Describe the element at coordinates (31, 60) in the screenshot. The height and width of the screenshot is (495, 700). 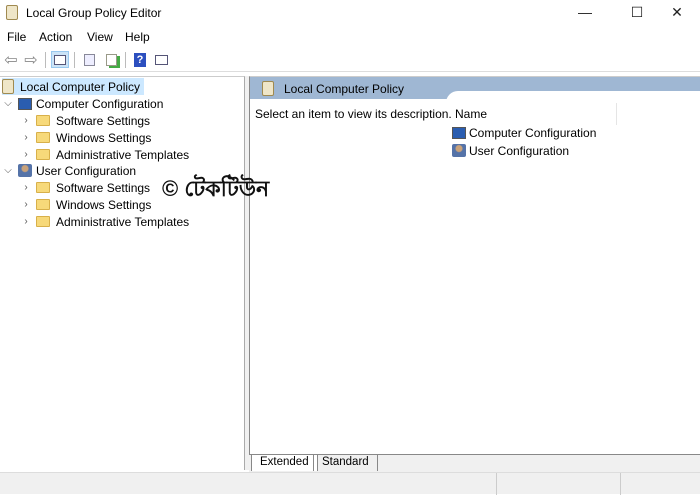
I see `forward-arrow-icon: ⇨` at that location.